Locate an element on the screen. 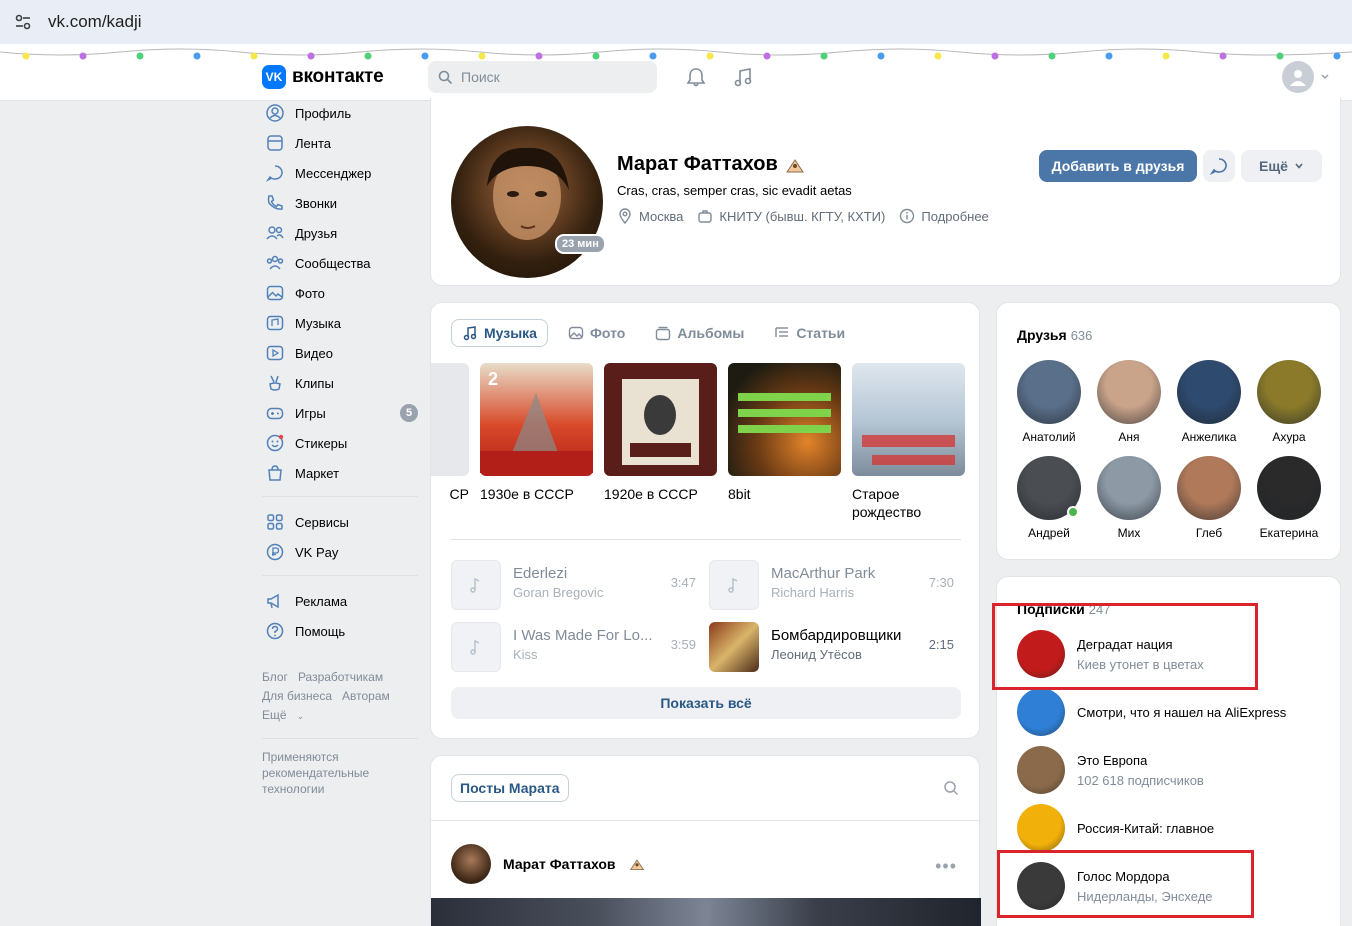 The width and height of the screenshot is (1352, 926). album-title: СР is located at coordinates (459, 494).